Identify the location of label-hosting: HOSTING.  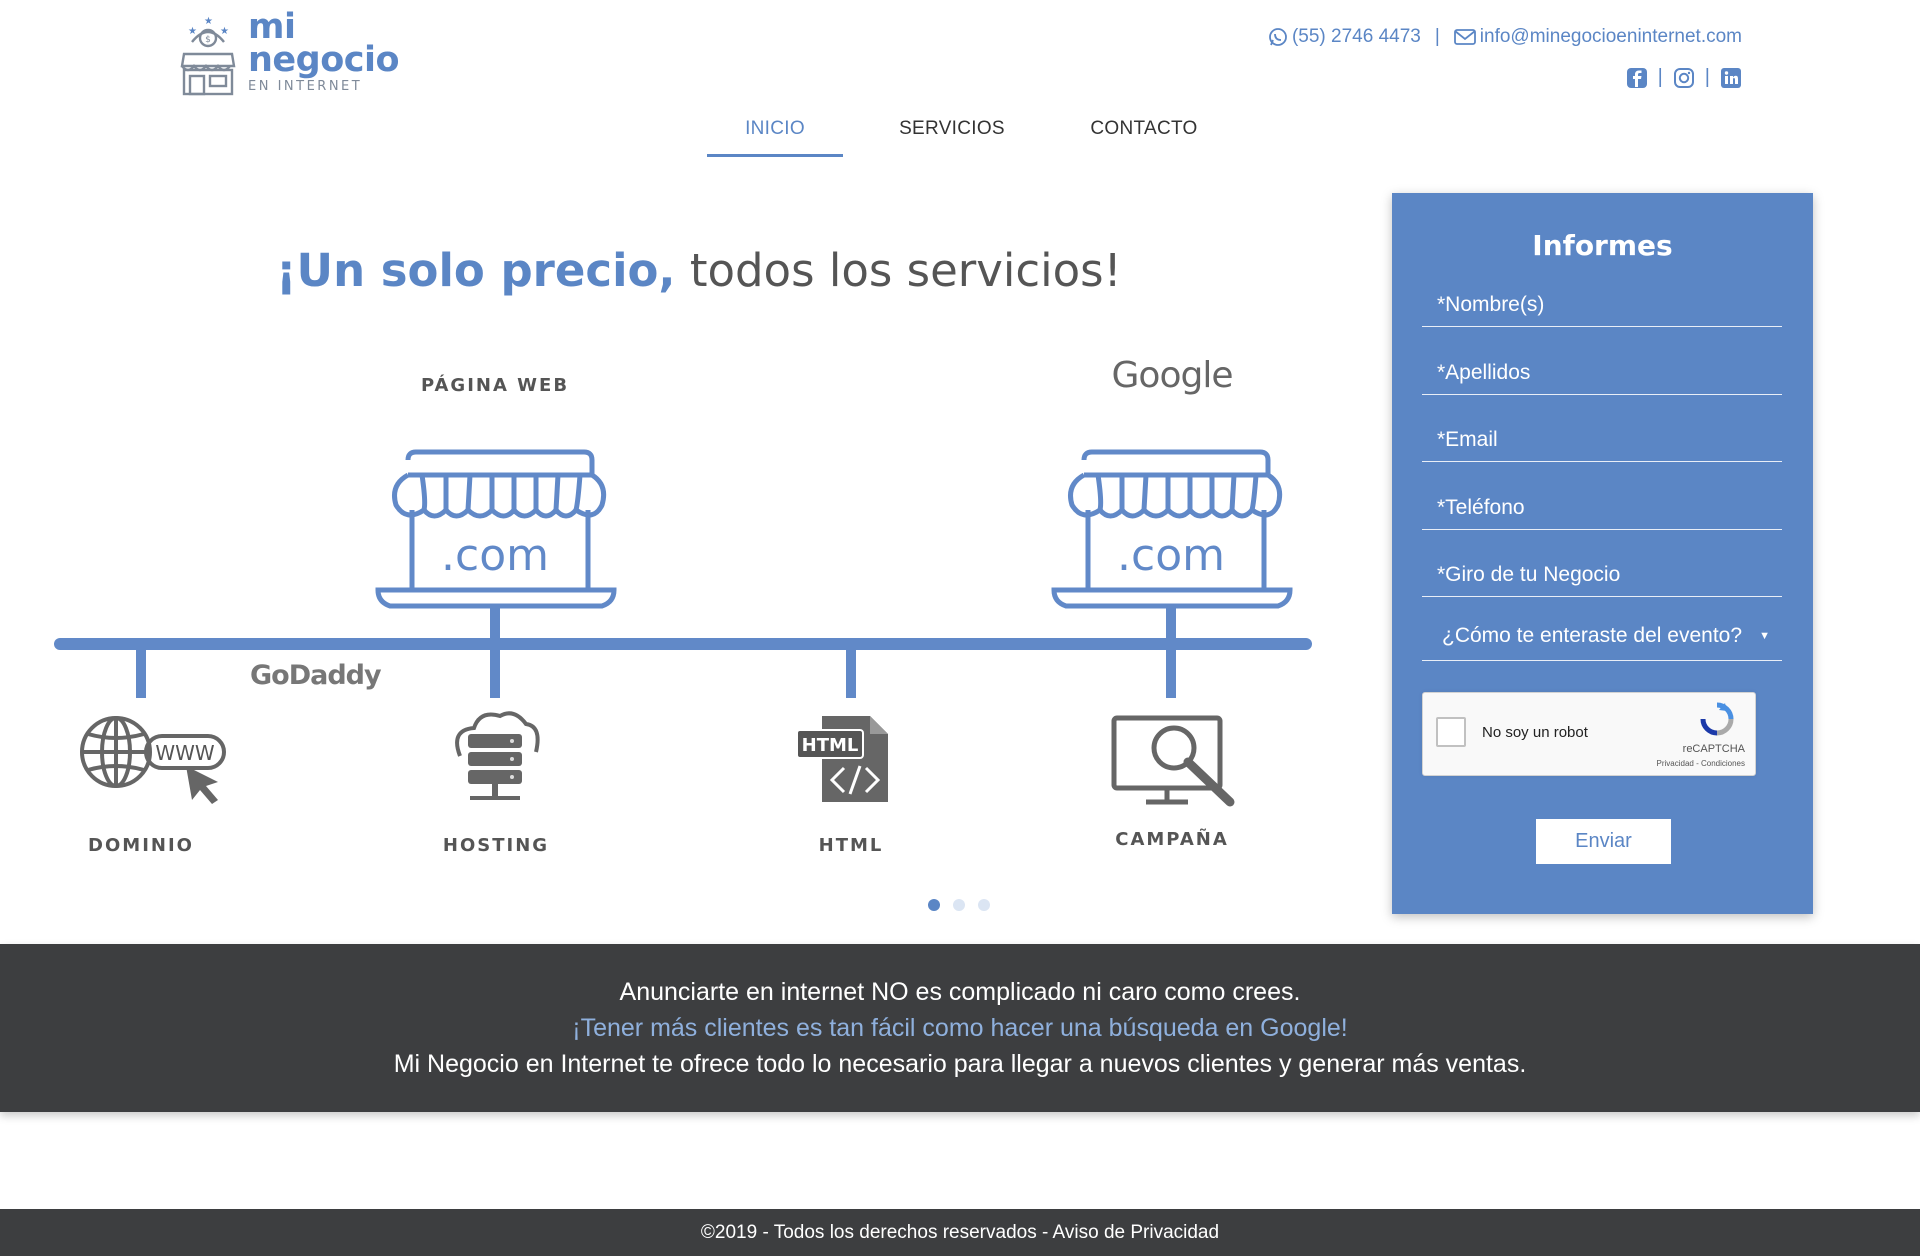
(496, 845).